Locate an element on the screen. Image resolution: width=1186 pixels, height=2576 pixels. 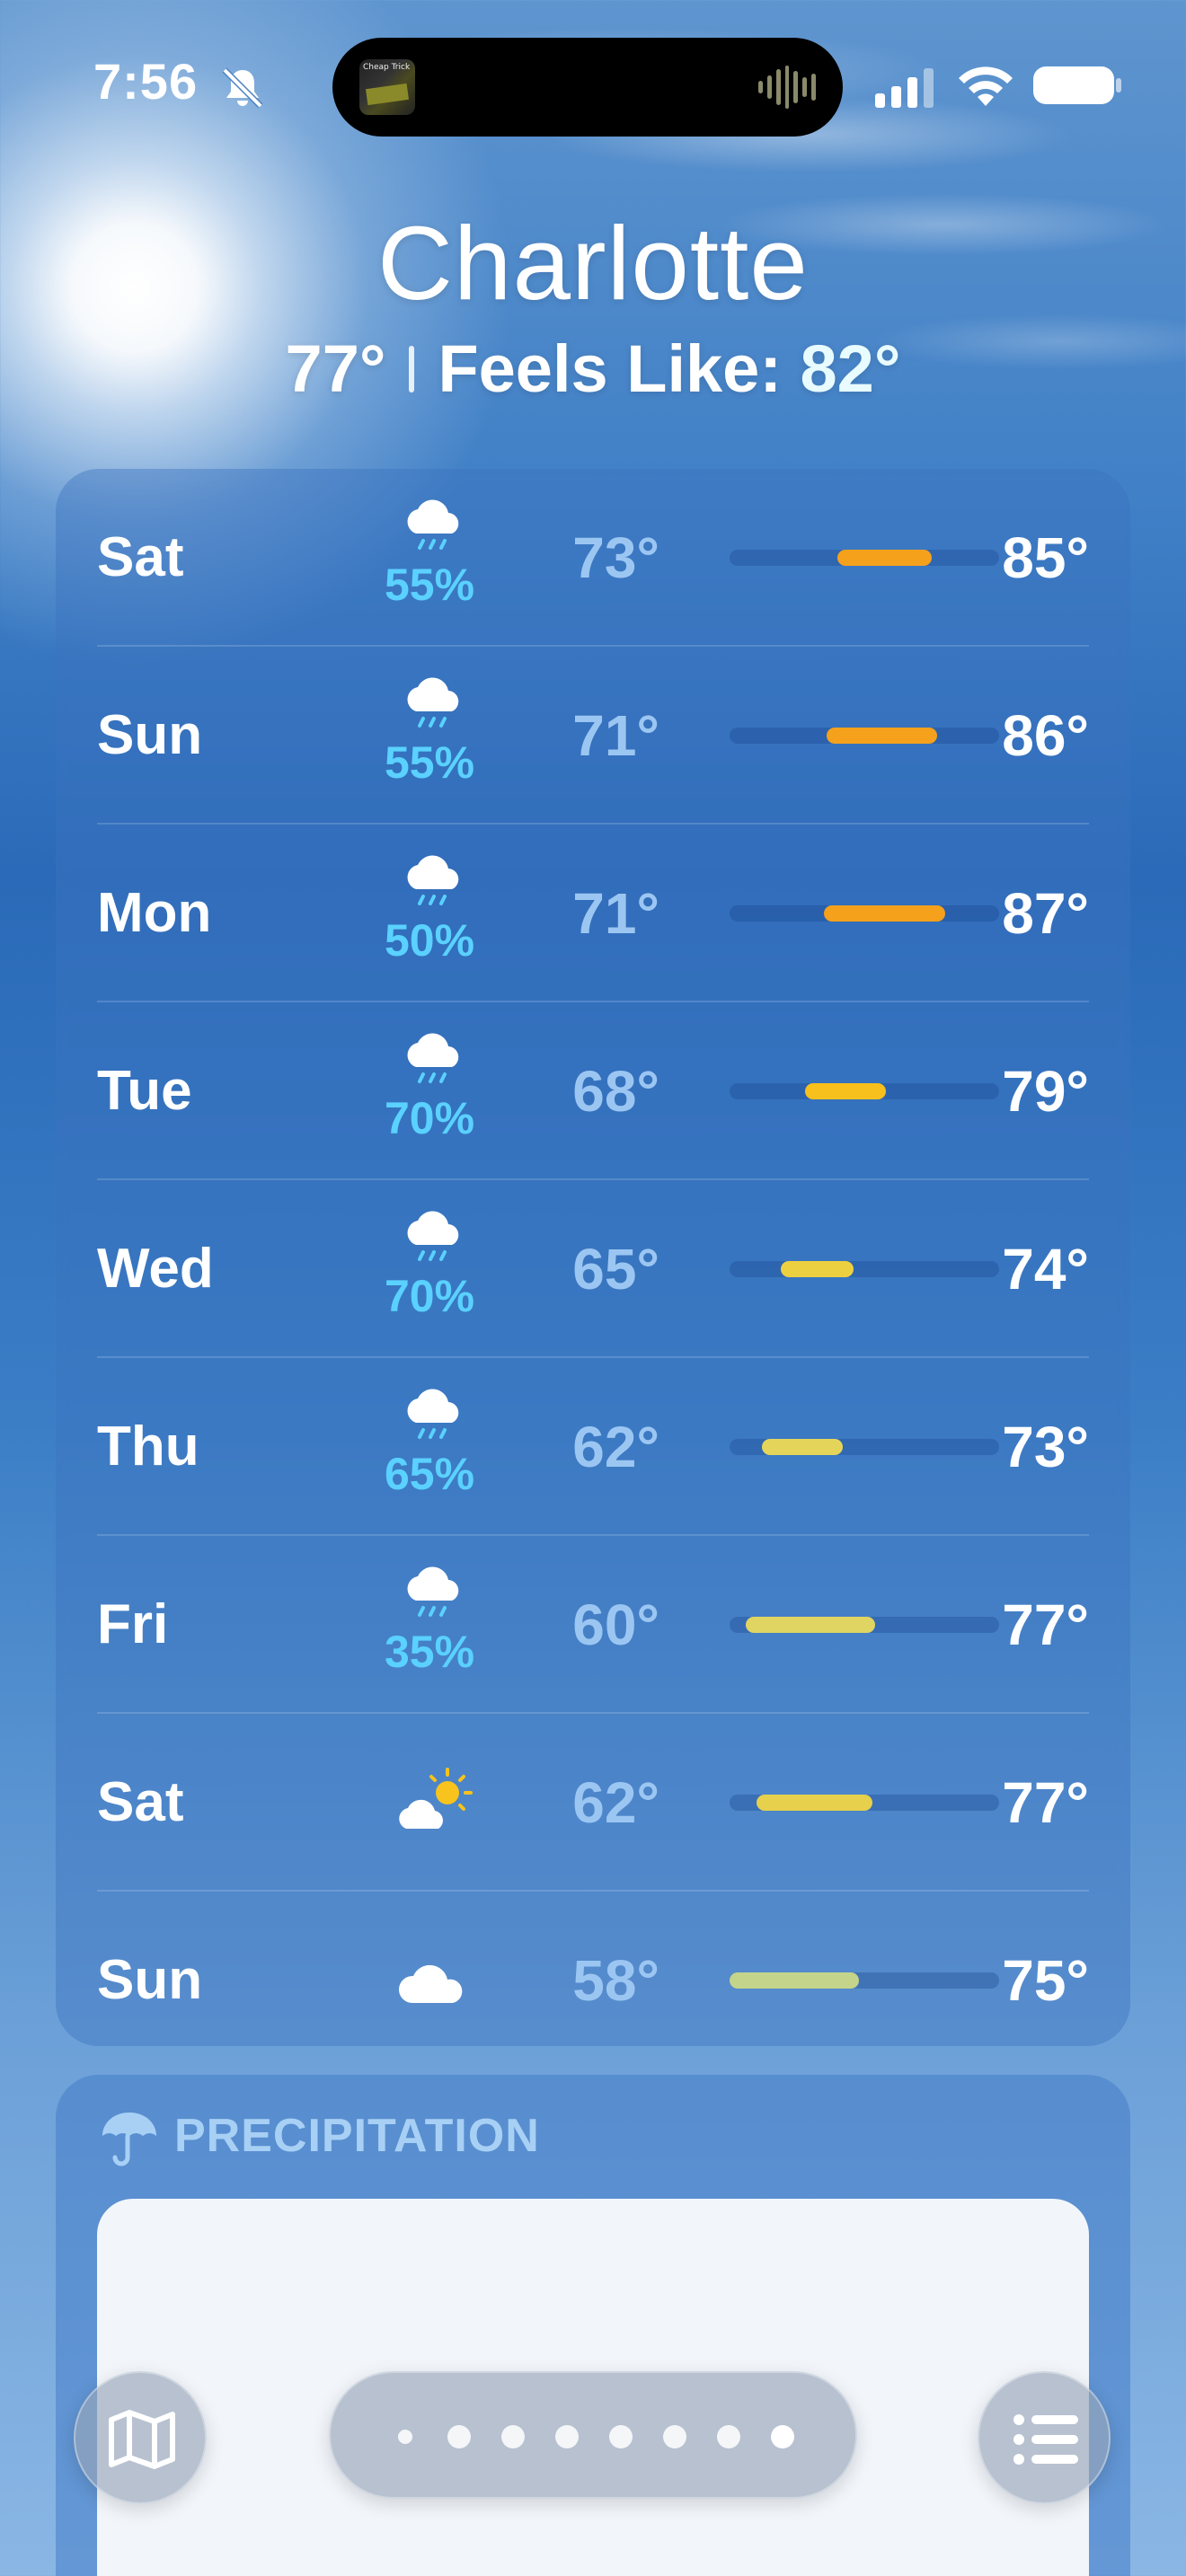
location-arrow-dot is located at coordinates (405, 2437).